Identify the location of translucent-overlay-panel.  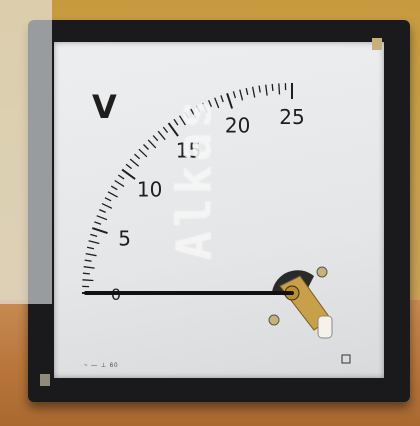
(26, 152).